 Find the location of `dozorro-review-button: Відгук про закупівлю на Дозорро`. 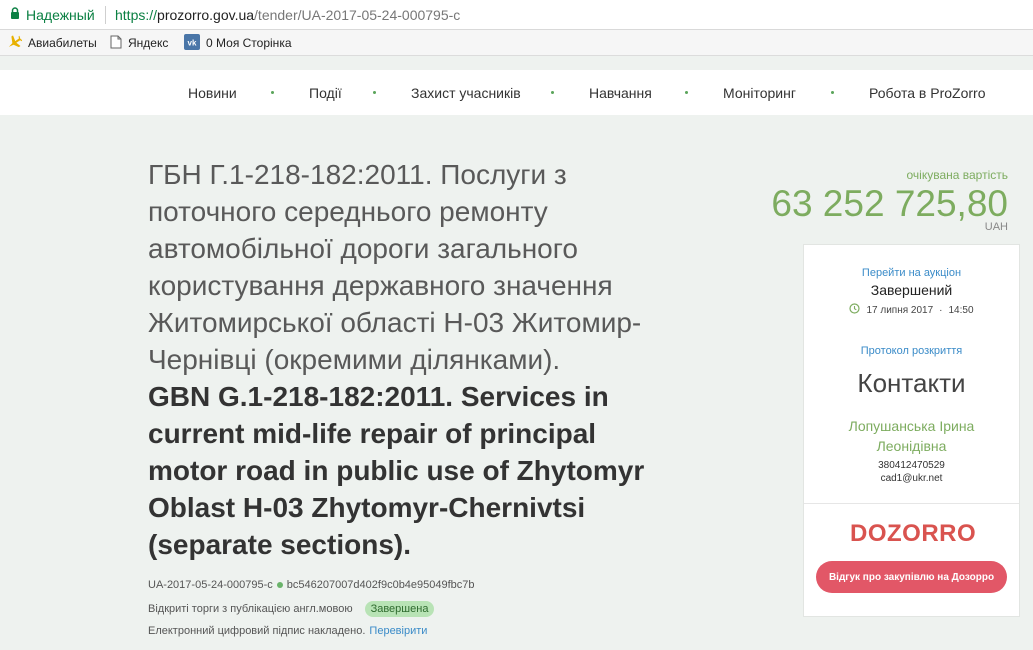

dozorro-review-button: Відгук про закупівлю на Дозорро is located at coordinates (911, 577).